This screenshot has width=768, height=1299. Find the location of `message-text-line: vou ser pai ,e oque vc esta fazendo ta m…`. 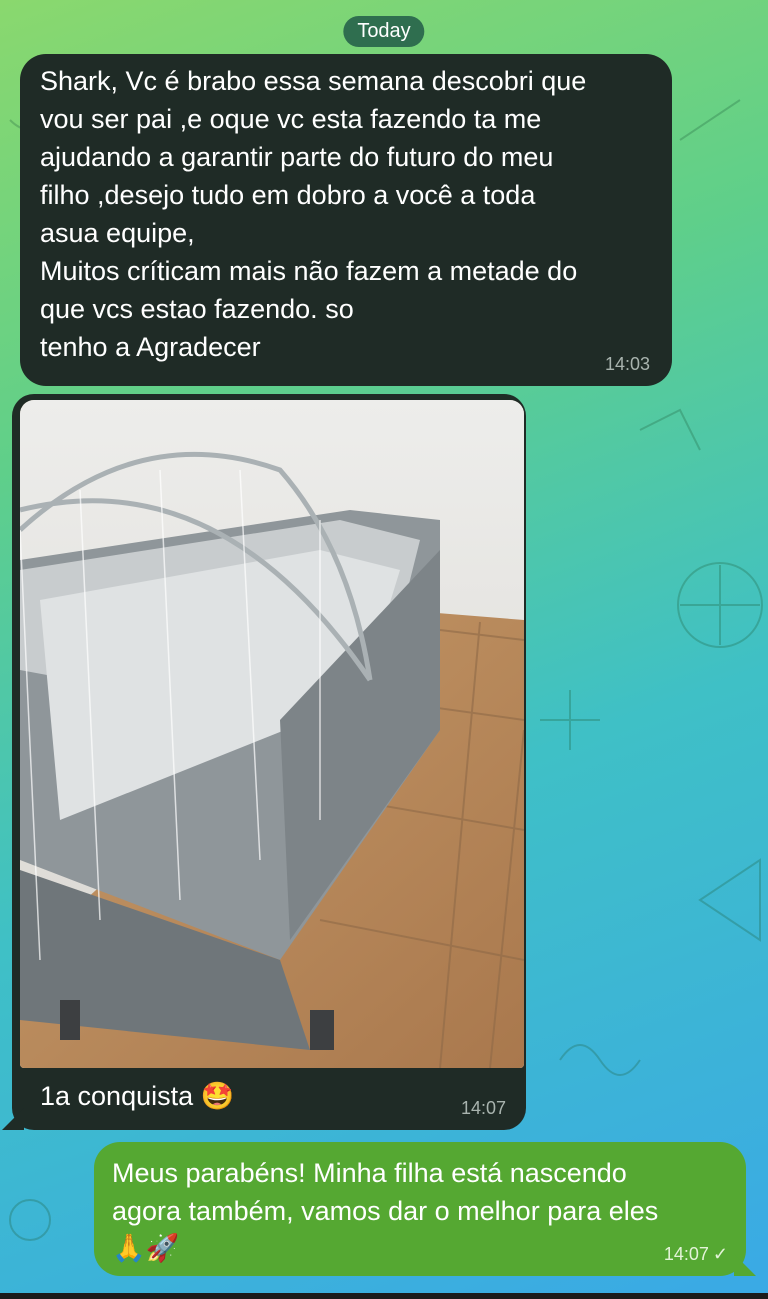

message-text-line: vou ser pai ,e oque vc esta fazendo ta m… is located at coordinates (291, 119).